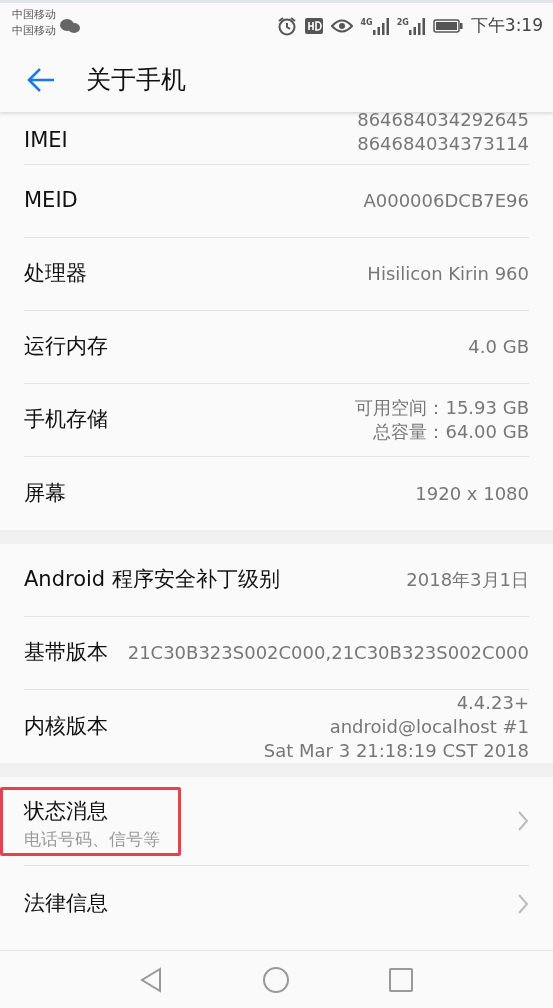 This screenshot has height=1008, width=553. Describe the element at coordinates (55, 274) in the screenshot. I see `row-label: 处理器` at that location.